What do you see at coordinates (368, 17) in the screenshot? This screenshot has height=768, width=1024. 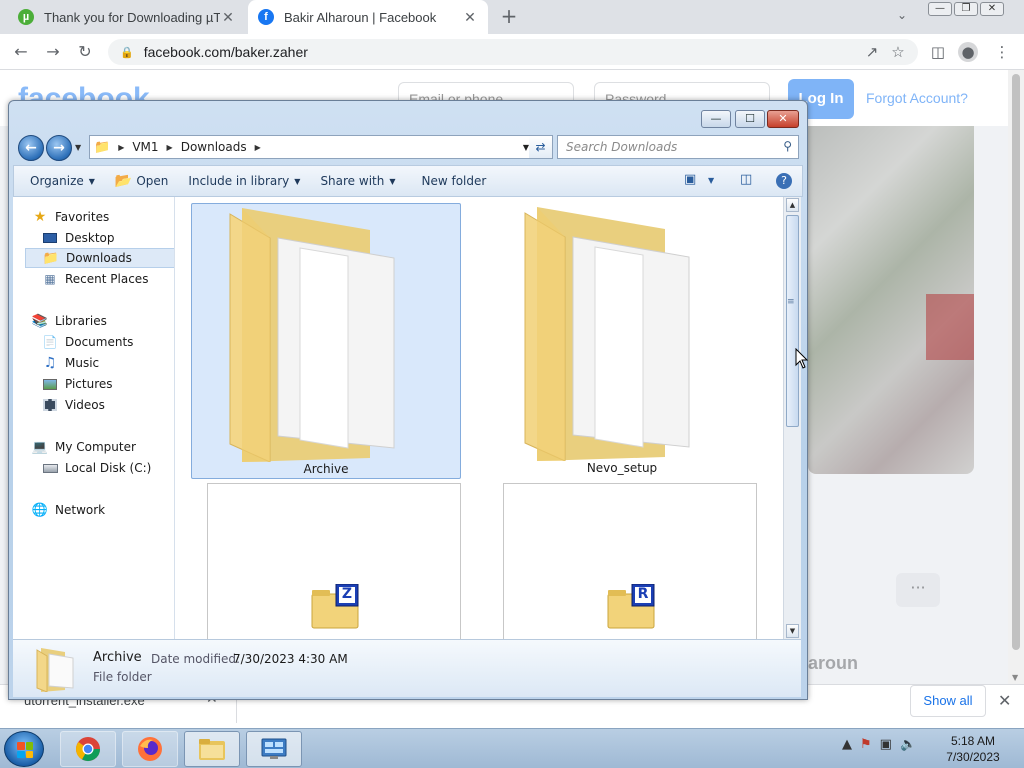 I see `tab-facebook: f Bakir Alharoun | Facebook ✕` at bounding box center [368, 17].